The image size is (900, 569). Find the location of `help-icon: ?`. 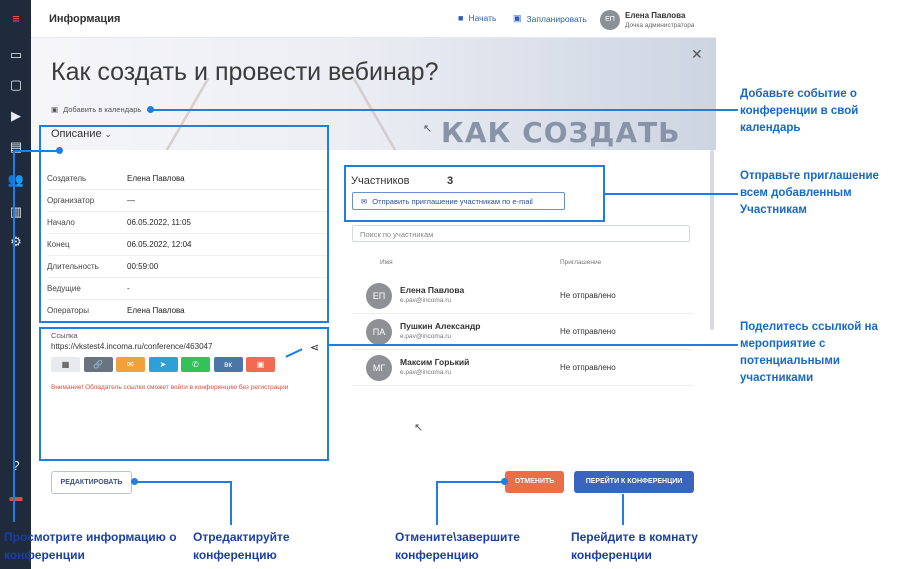

help-icon: ? is located at coordinates (16, 466).